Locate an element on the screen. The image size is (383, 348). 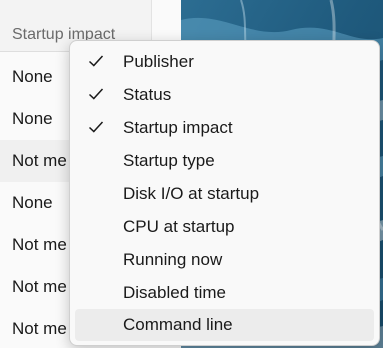
menu-item-label: Status is located at coordinates (147, 94).